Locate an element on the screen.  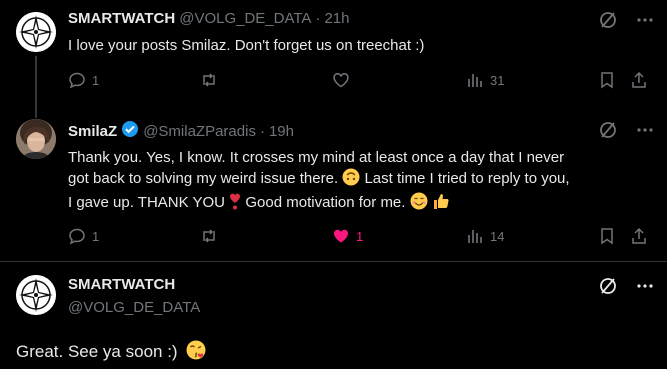
smiling-face-emoji-icon is located at coordinates (419, 204).